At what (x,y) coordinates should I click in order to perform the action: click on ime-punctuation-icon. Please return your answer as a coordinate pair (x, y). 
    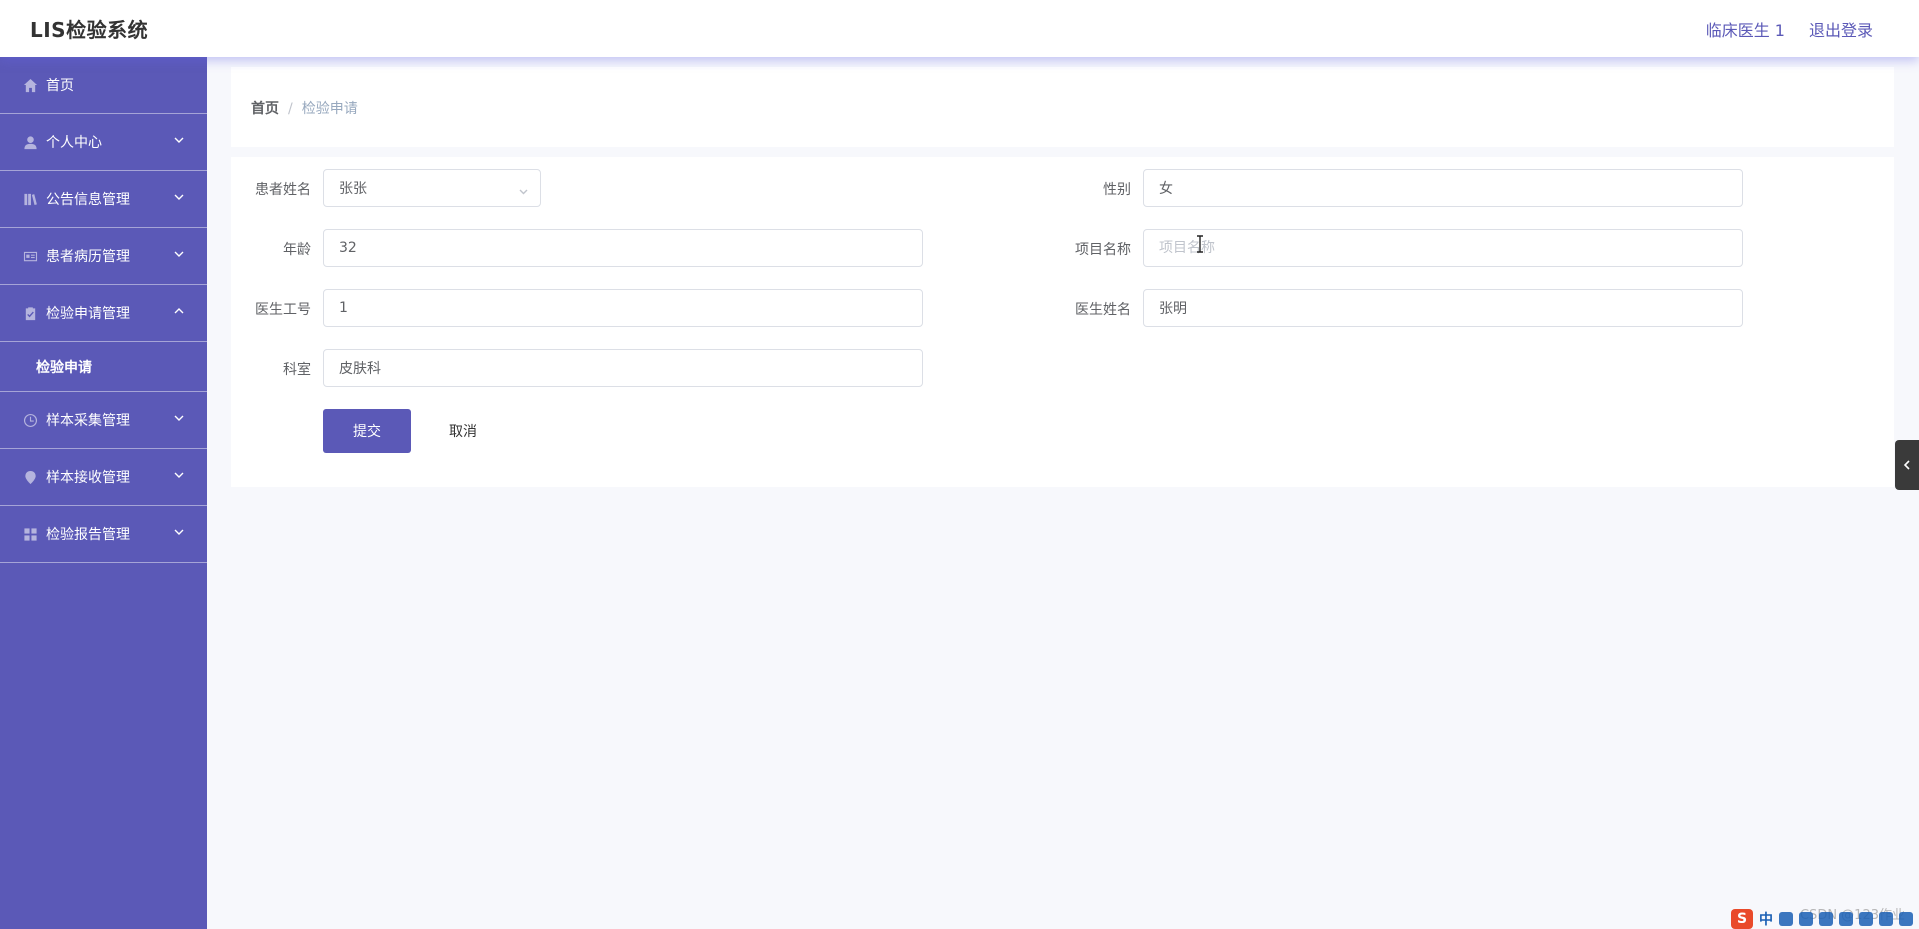
    Looking at the image, I should click on (1786, 919).